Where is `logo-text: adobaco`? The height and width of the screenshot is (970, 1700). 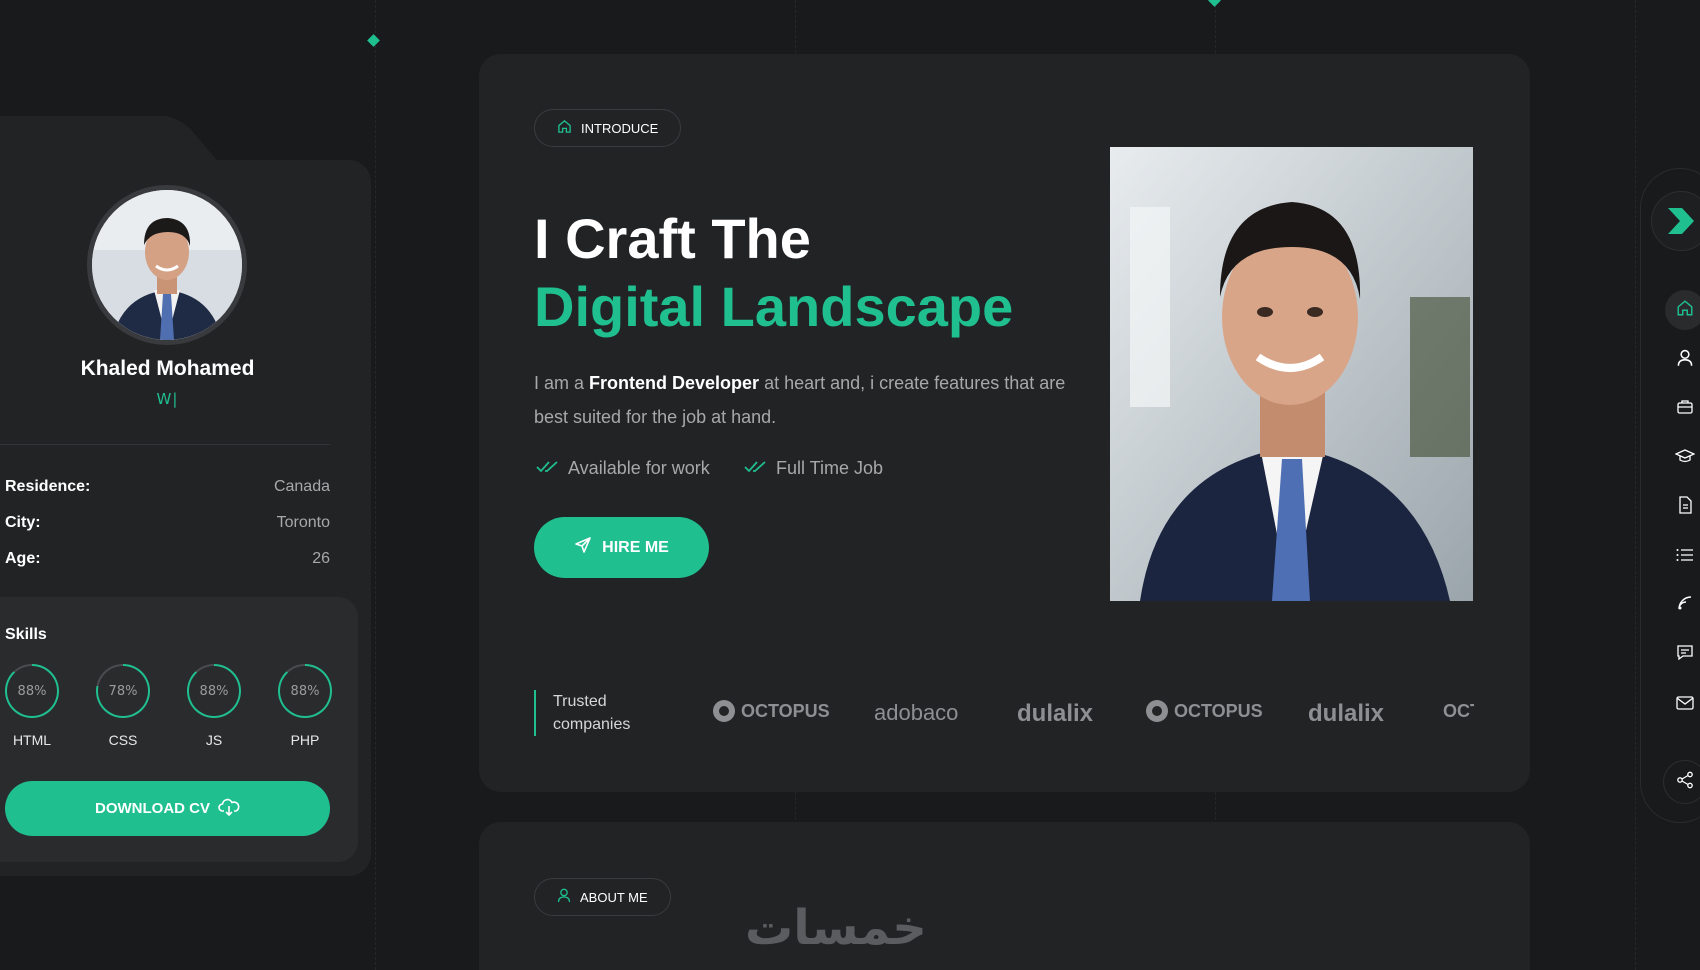 logo-text: adobaco is located at coordinates (916, 712).